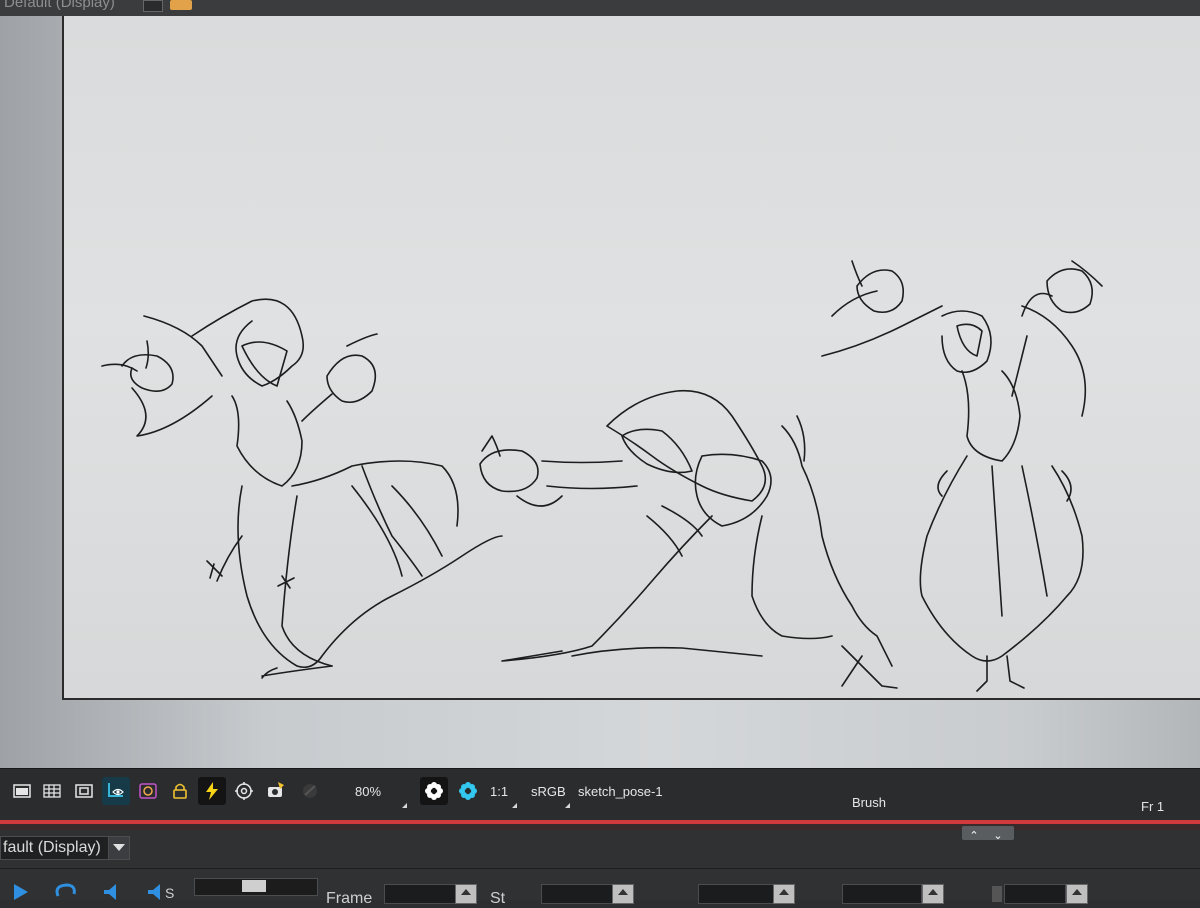 The height and width of the screenshot is (908, 1200). What do you see at coordinates (498, 898) in the screenshot?
I see `start-label: St` at bounding box center [498, 898].